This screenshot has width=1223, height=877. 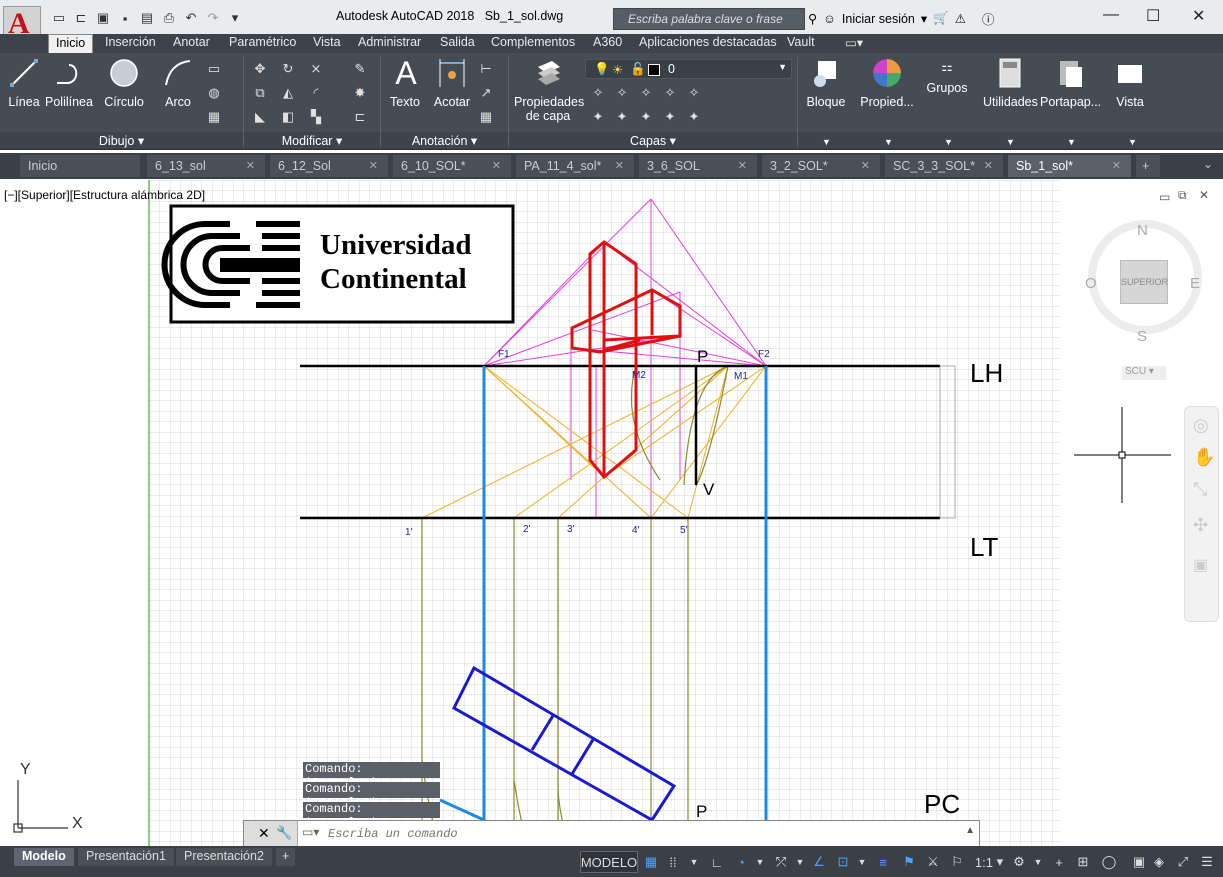 What do you see at coordinates (1038, 862) in the screenshot?
I see `workspace-dropdown-icon: ▼` at bounding box center [1038, 862].